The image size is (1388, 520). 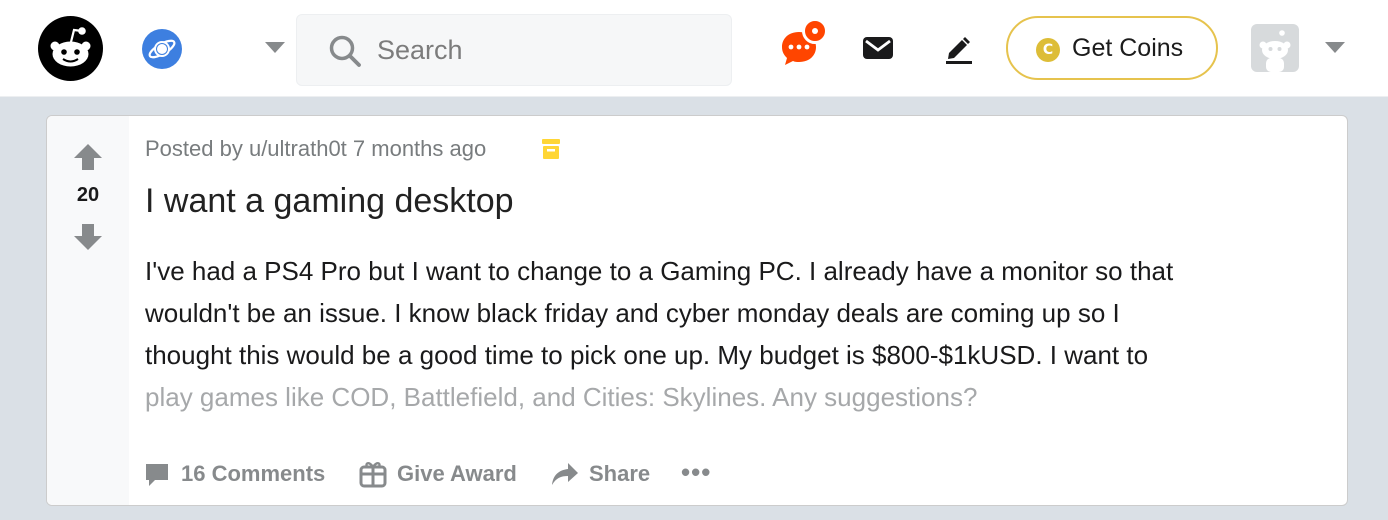 I want to click on post-meta: Posted by u/ultrath0t 7 months ago, so click(x=315, y=149).